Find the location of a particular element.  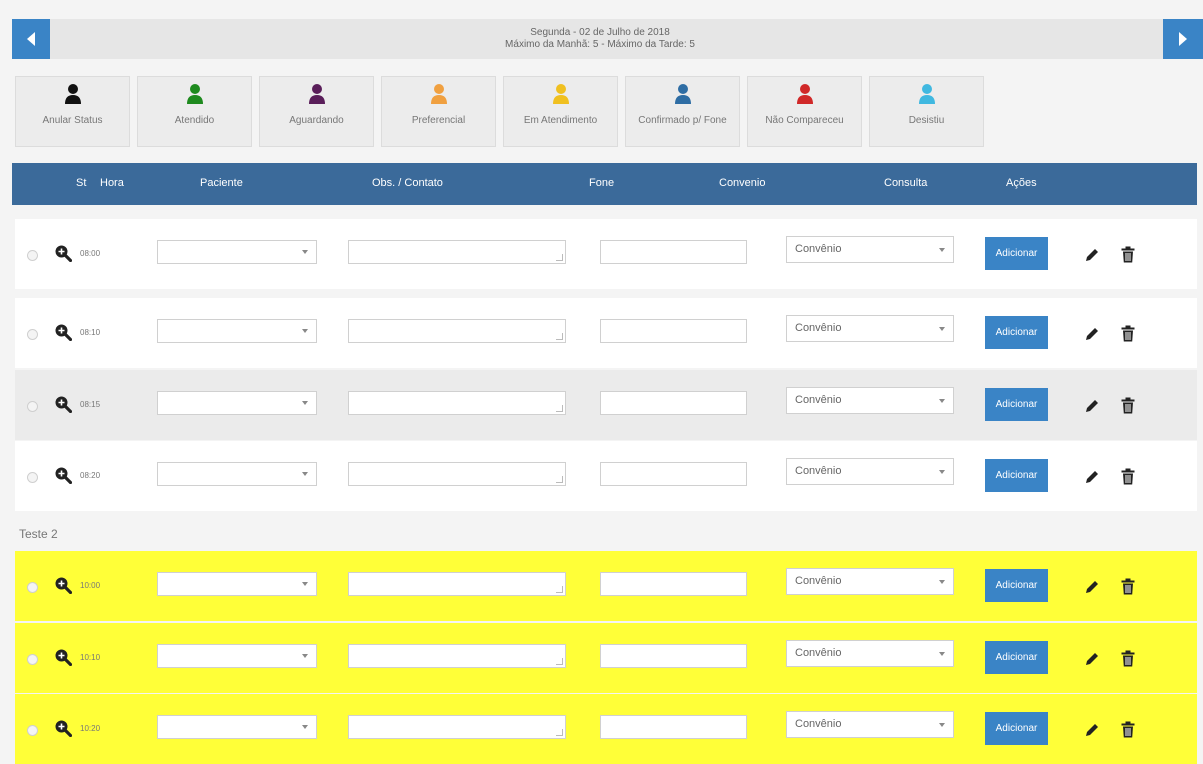

col-obs-contato: Obs. / Contato is located at coordinates (407, 183).